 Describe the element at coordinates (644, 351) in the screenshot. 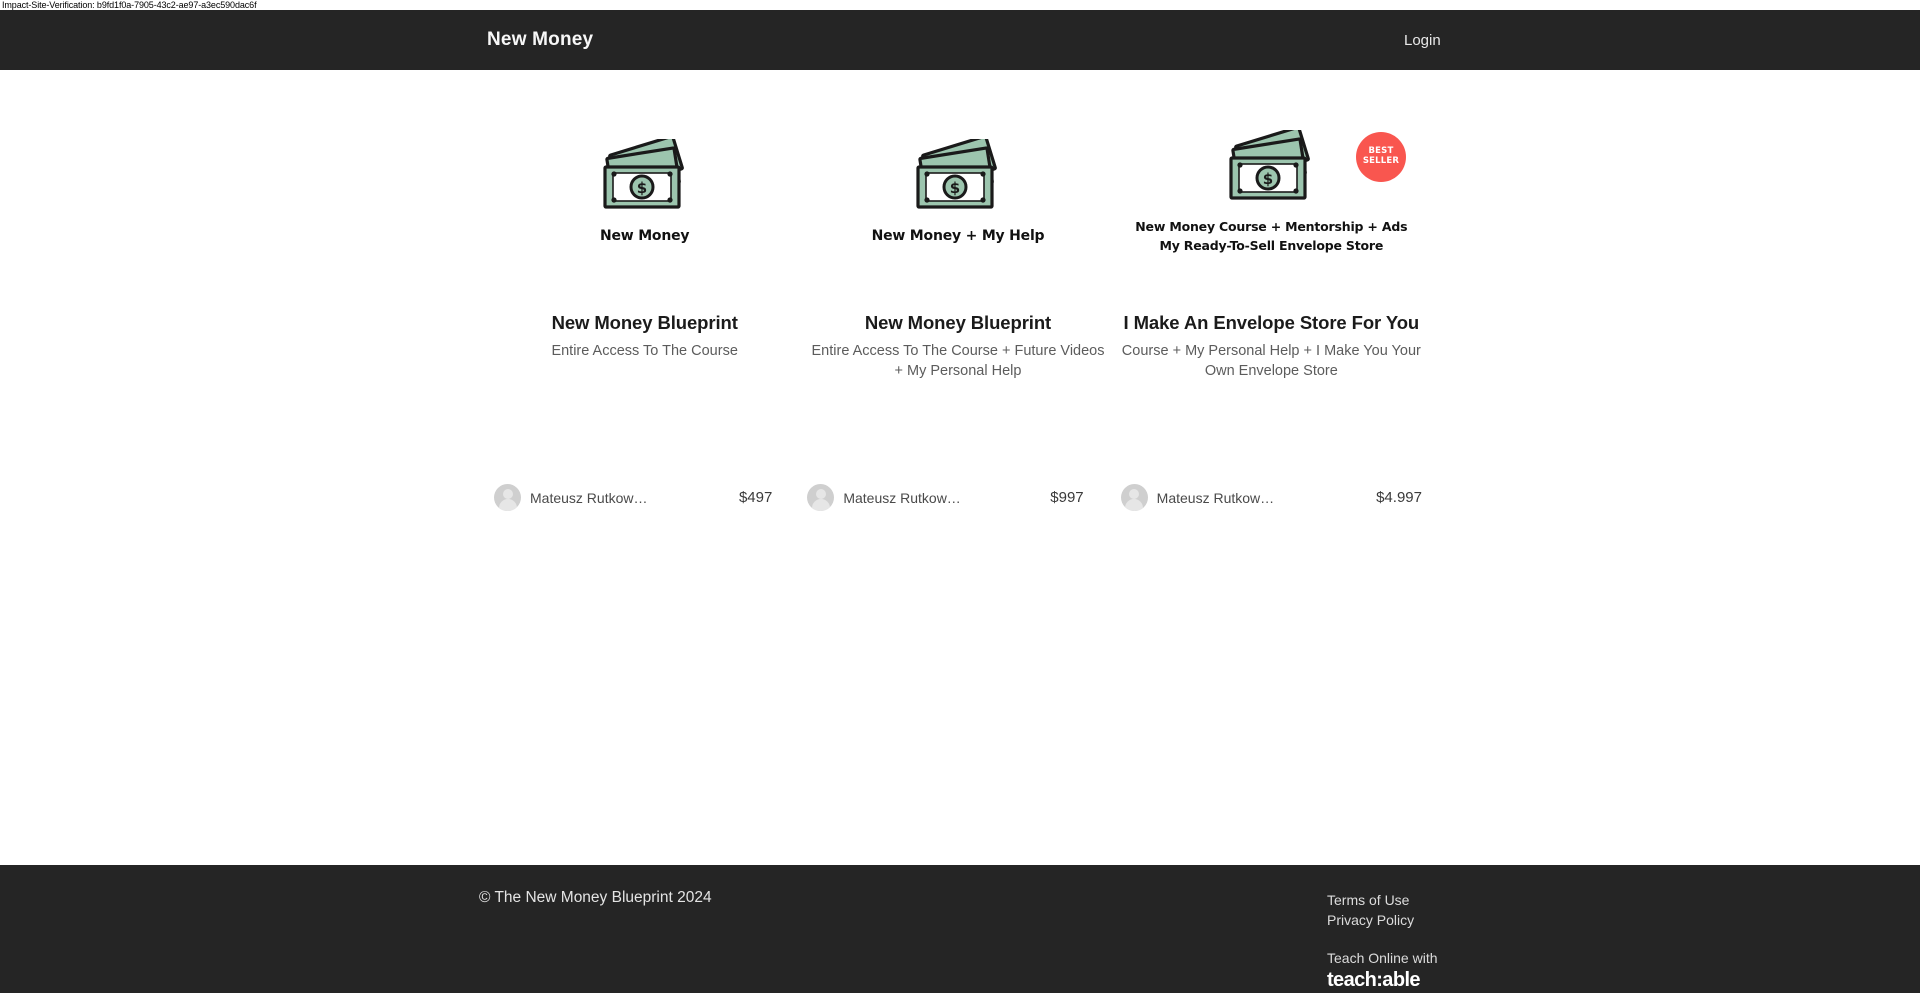

I see `course-description: Entire Access To The Course` at that location.